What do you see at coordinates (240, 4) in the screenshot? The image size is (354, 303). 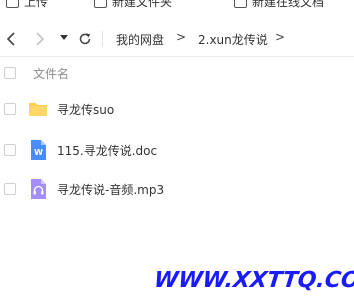 I see `new-doc-icon` at bounding box center [240, 4].